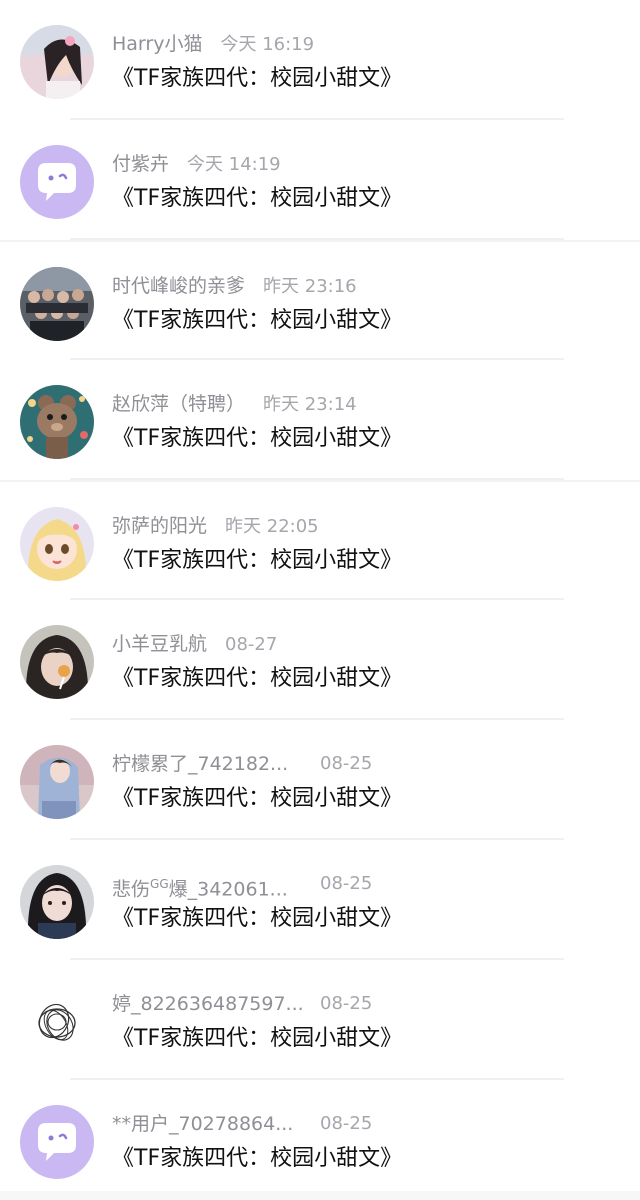 This screenshot has height=1200, width=640. I want to click on conversation-row: 小羊豆乳航 08-27 《TF家族四代：校园小甜文》, so click(320, 660).